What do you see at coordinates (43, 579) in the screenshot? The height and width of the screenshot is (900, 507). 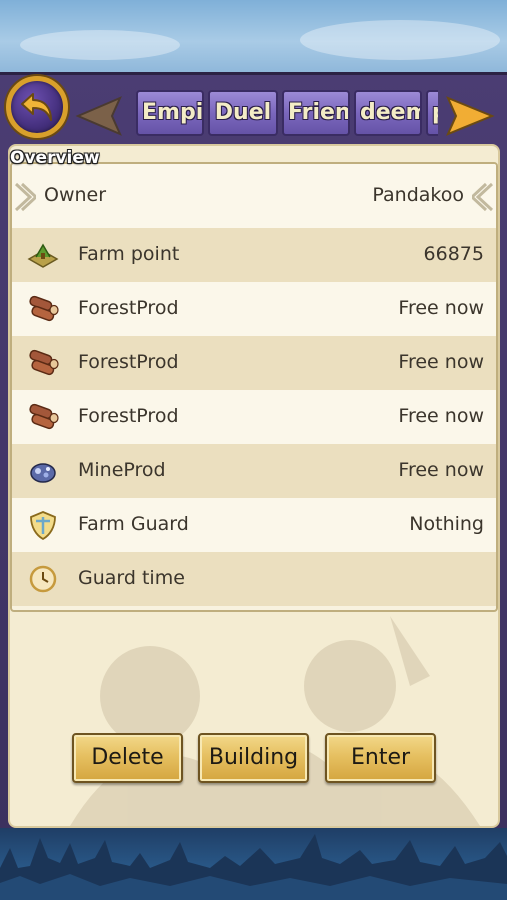 I see `clock-icon` at bounding box center [43, 579].